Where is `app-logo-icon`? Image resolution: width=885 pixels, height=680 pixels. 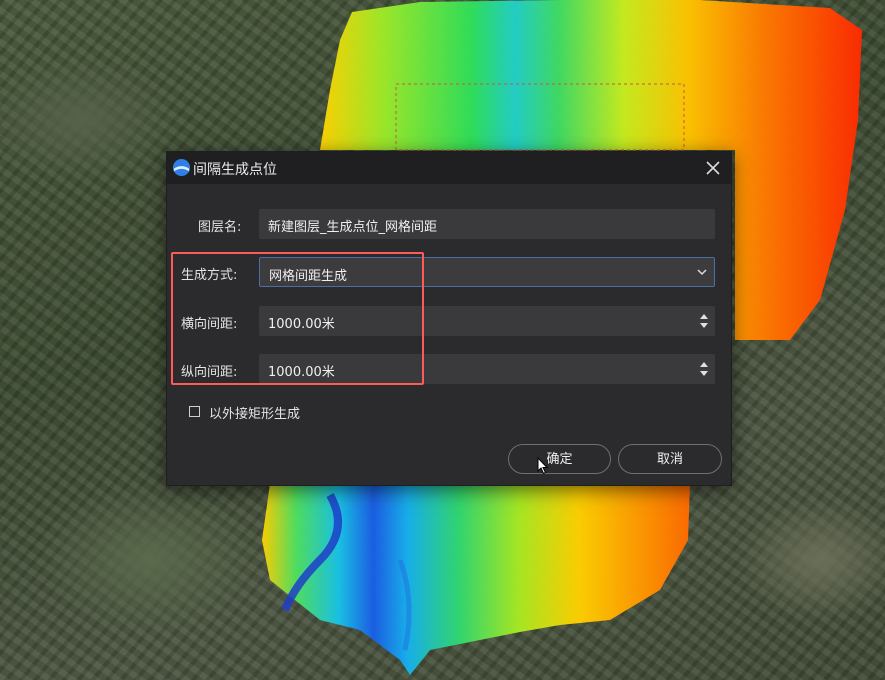
app-logo-icon is located at coordinates (181, 167).